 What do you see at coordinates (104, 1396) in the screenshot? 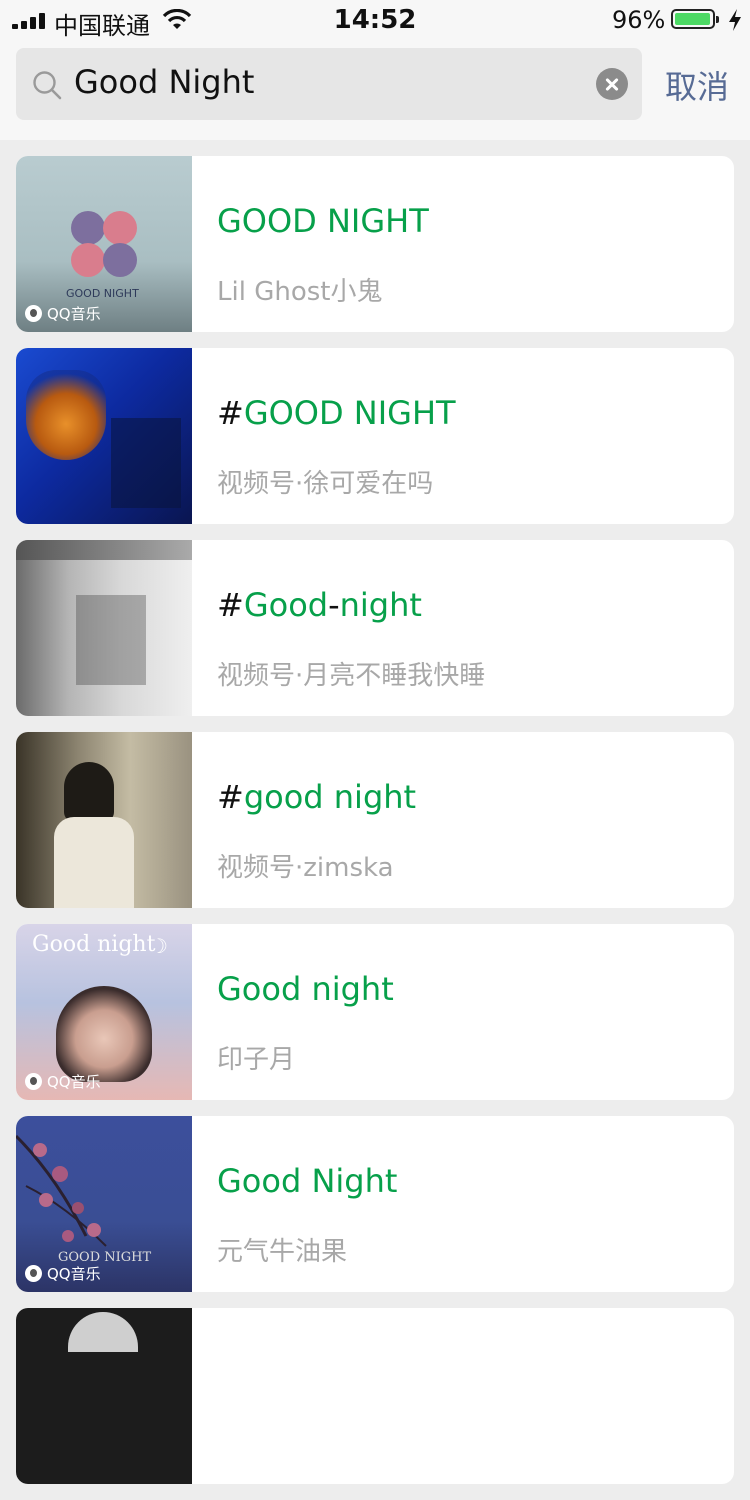
I see `album-cover` at bounding box center [104, 1396].